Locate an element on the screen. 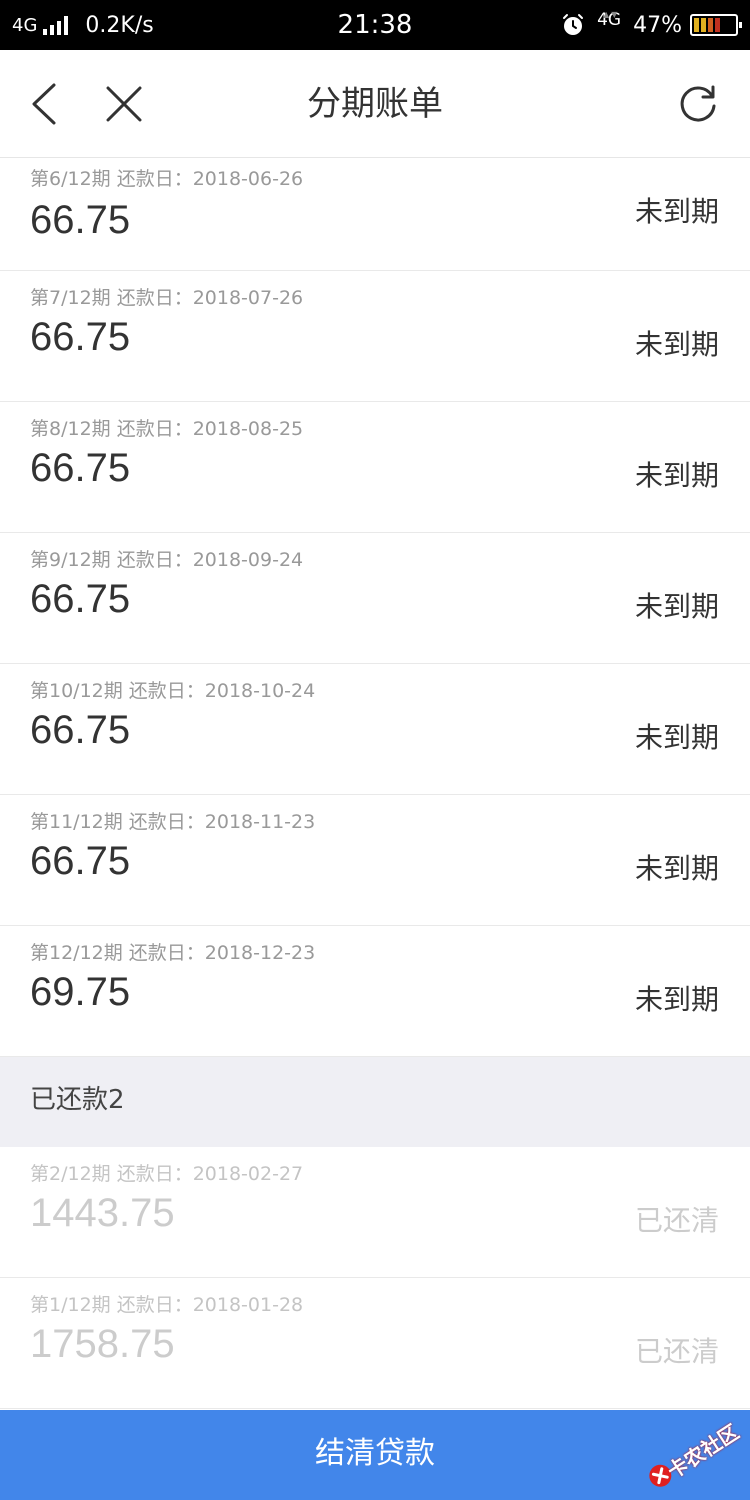 The width and height of the screenshot is (750, 1500). refresh-button is located at coordinates (698, 104).